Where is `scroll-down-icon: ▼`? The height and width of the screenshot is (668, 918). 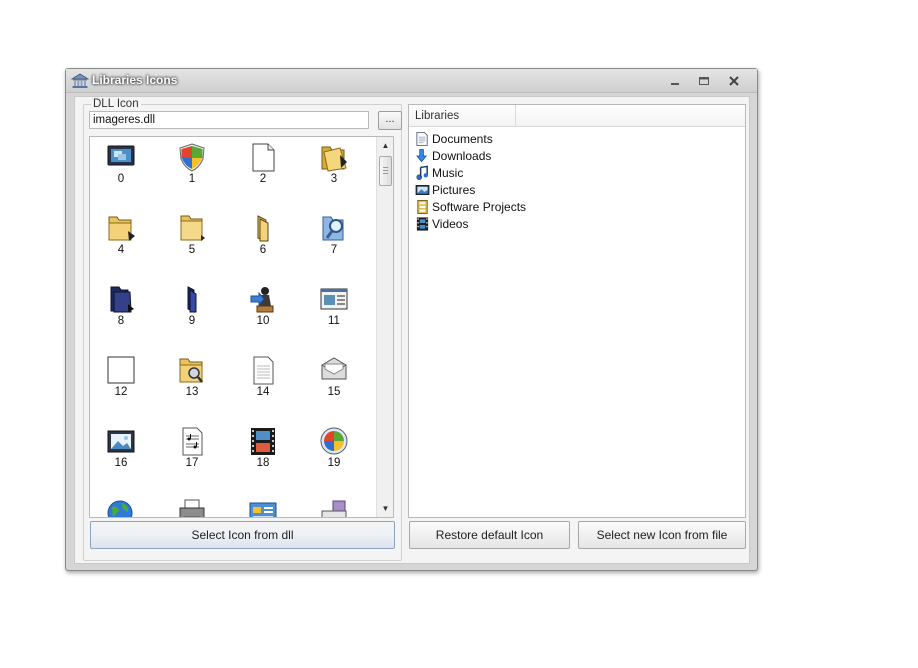 scroll-down-icon: ▼ is located at coordinates (385, 508).